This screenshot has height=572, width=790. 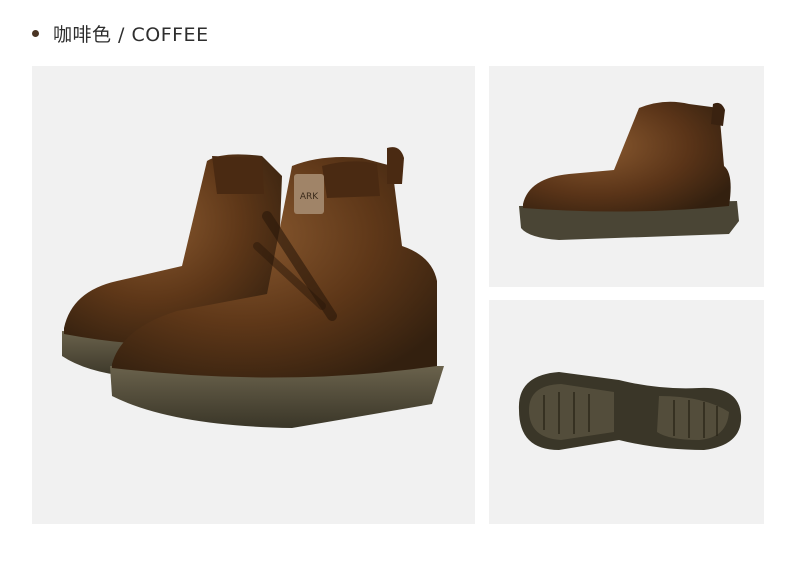 What do you see at coordinates (131, 34) in the screenshot?
I see `color-title: 咖啡色 / COFFEE` at bounding box center [131, 34].